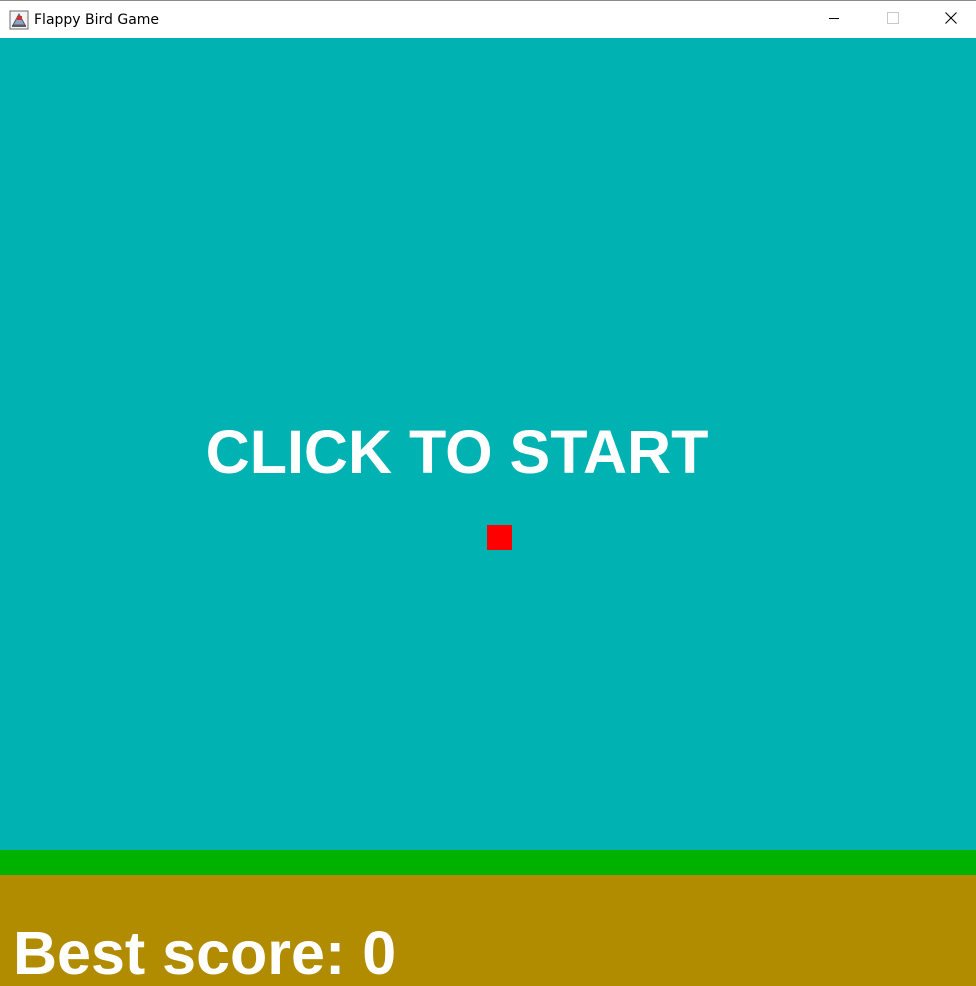  Describe the element at coordinates (488, 19) in the screenshot. I see `title-bar: Flappy Bird Game` at that location.